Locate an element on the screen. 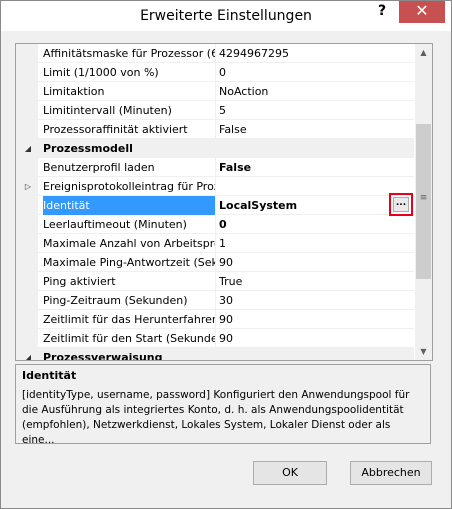 The height and width of the screenshot is (509, 452). property-name: Zeitlimit für das Herunterfahren is located at coordinates (129, 319).